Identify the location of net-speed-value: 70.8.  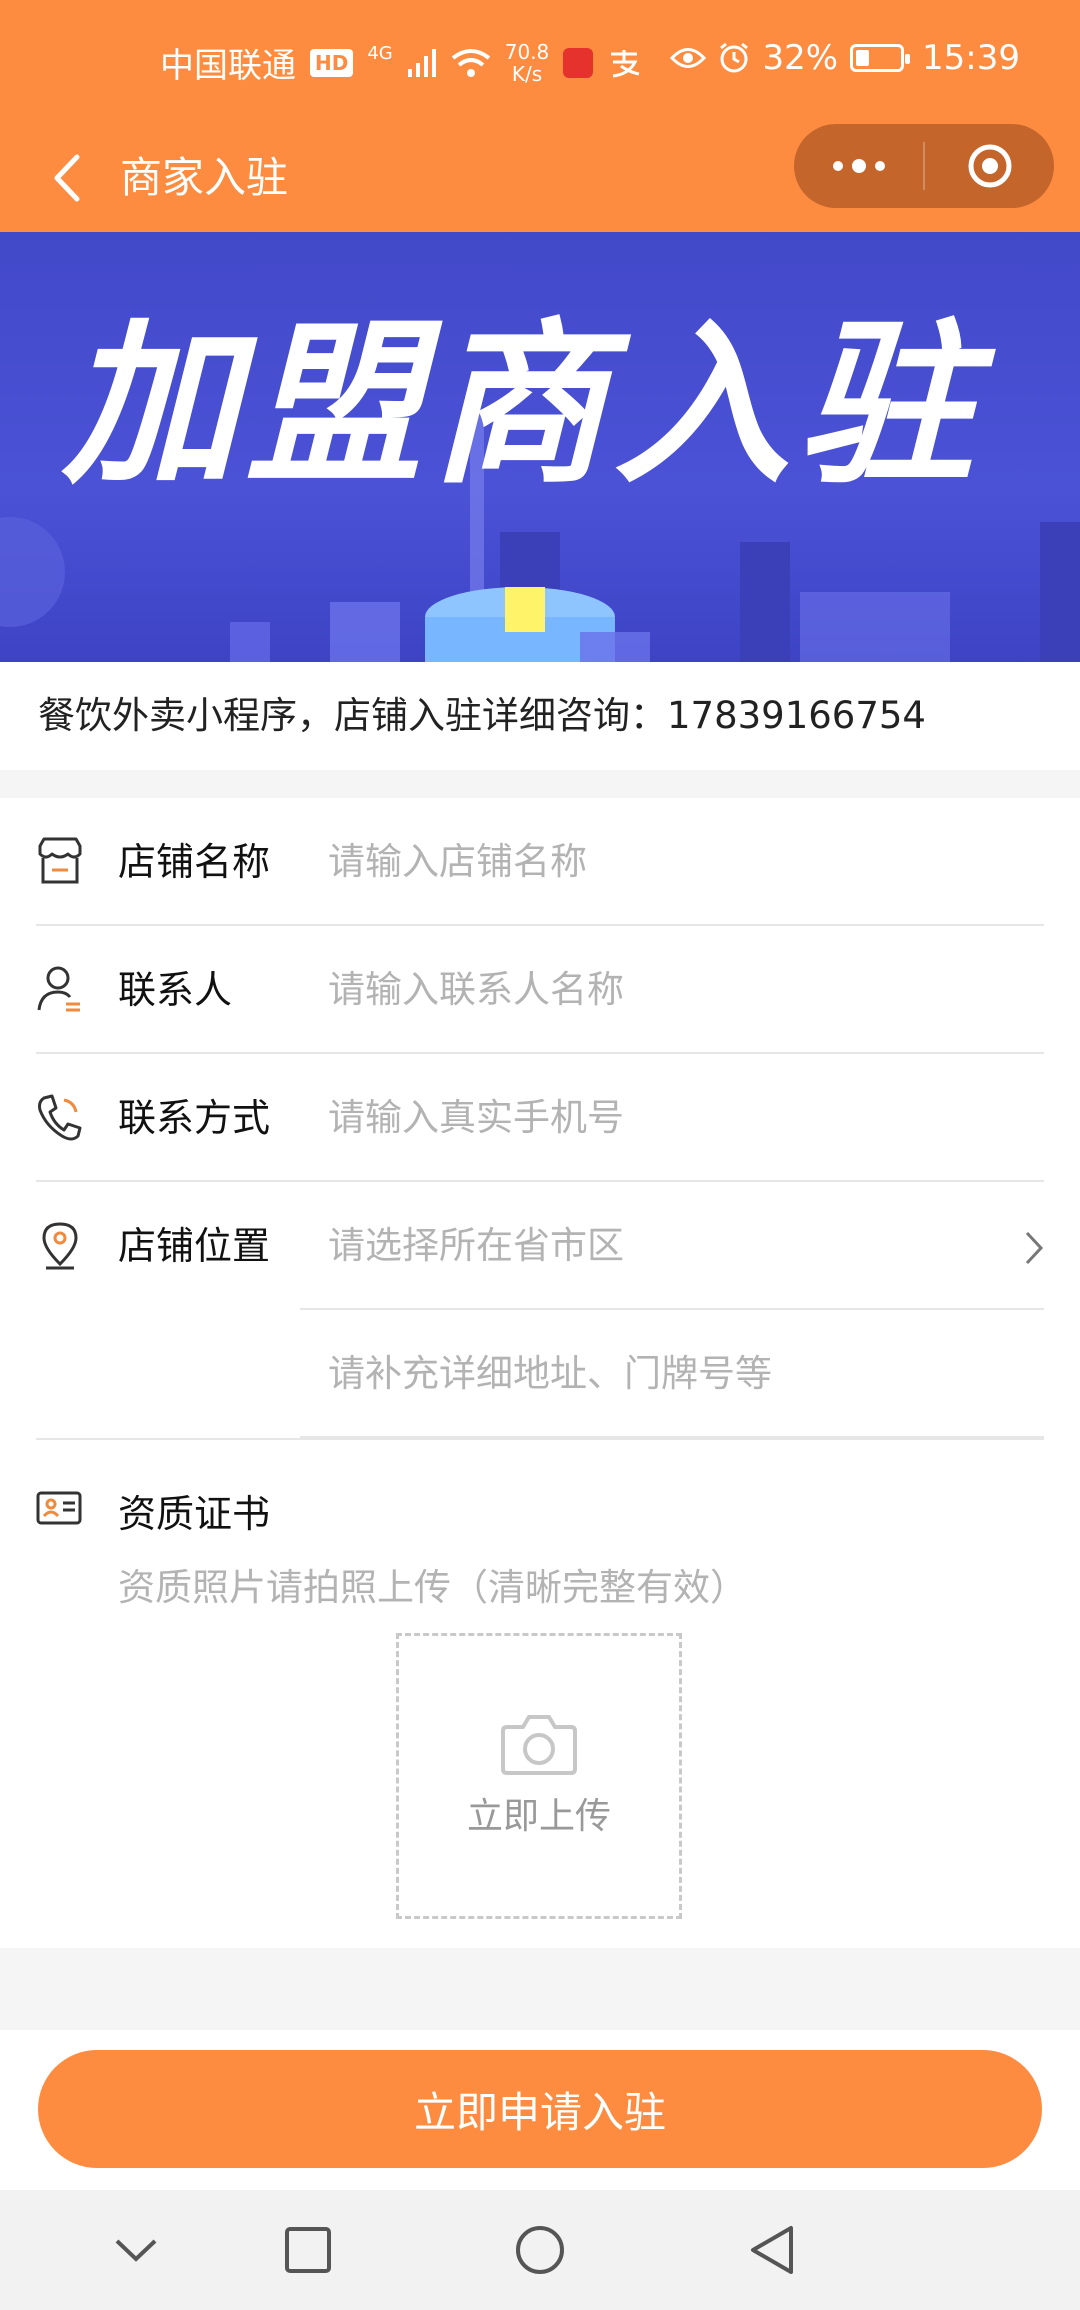
(527, 51).